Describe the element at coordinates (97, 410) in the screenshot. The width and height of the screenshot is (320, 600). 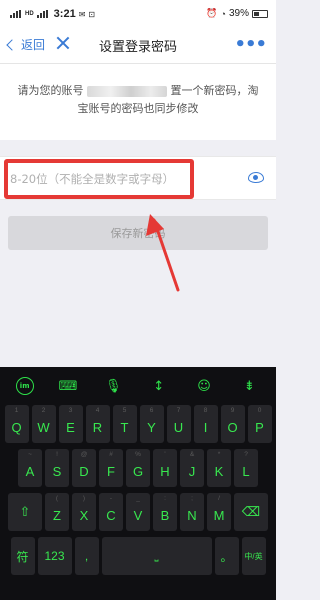
I see `key-hint: 4` at that location.